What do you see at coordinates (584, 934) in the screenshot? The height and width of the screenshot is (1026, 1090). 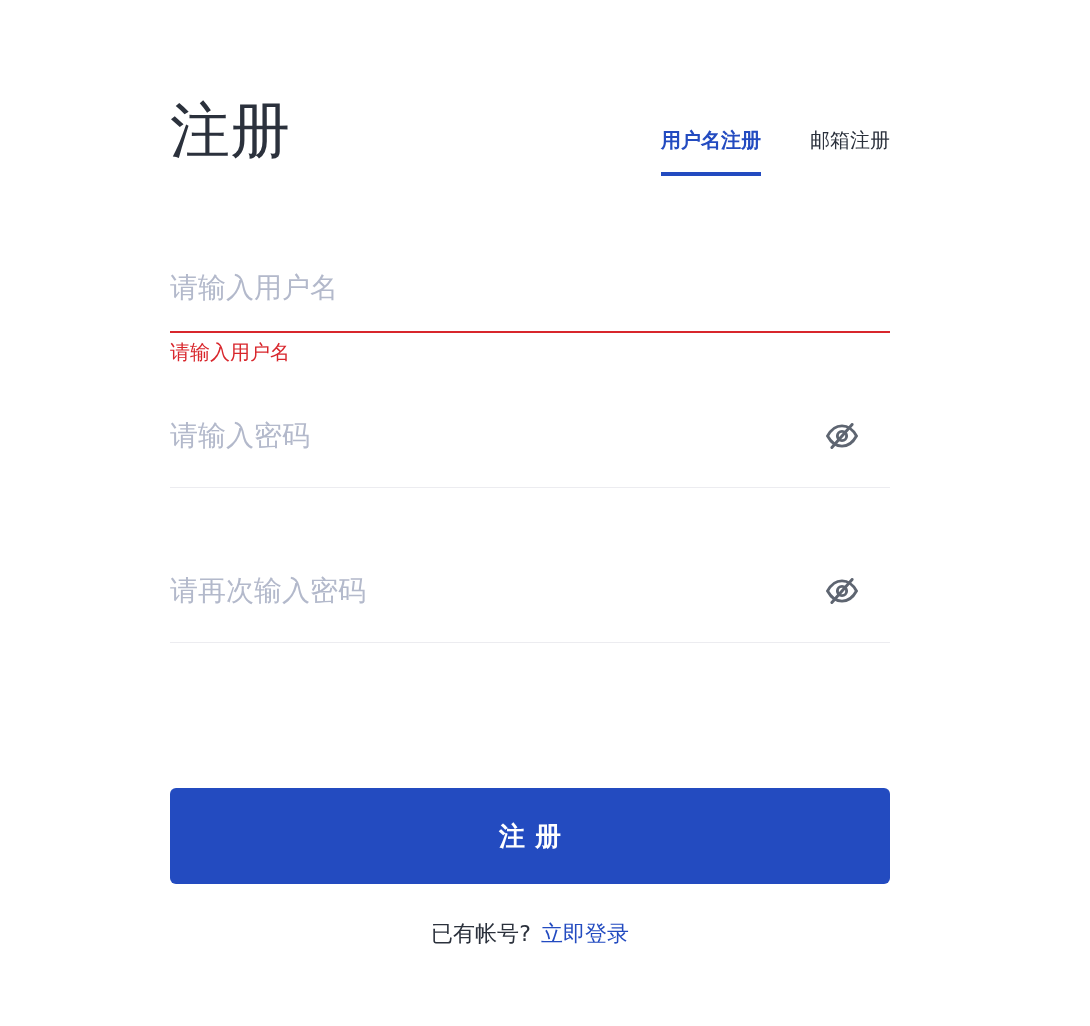 I see `login-link: 立即登录` at bounding box center [584, 934].